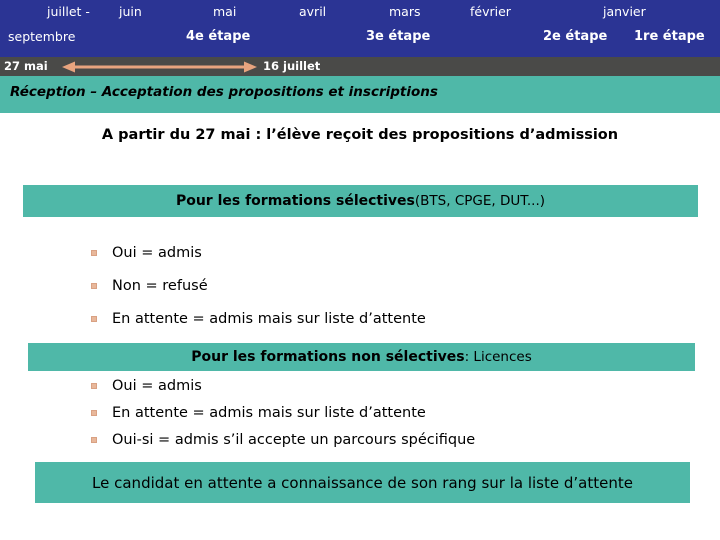 This screenshot has height=540, width=720. Describe the element at coordinates (480, 201) in the screenshot. I see `selective-banner-normal: (BTS, CPGE, DUT...)` at that location.